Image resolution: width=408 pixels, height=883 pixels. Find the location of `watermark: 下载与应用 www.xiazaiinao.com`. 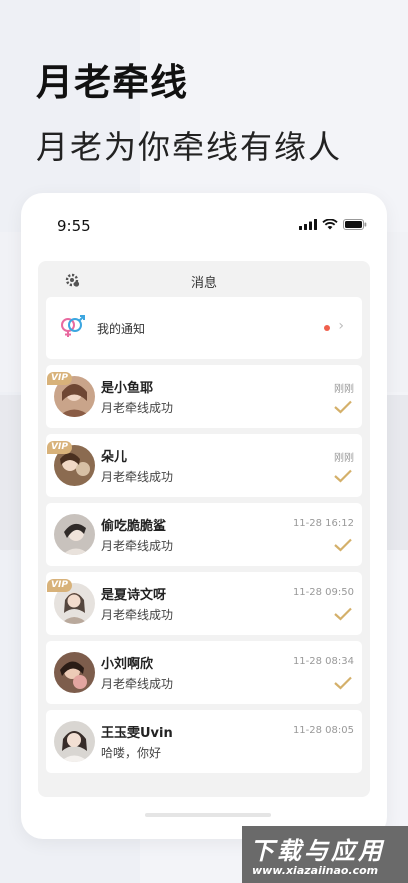

watermark: 下载与应用 www.xiazaiinao.com is located at coordinates (325, 854).